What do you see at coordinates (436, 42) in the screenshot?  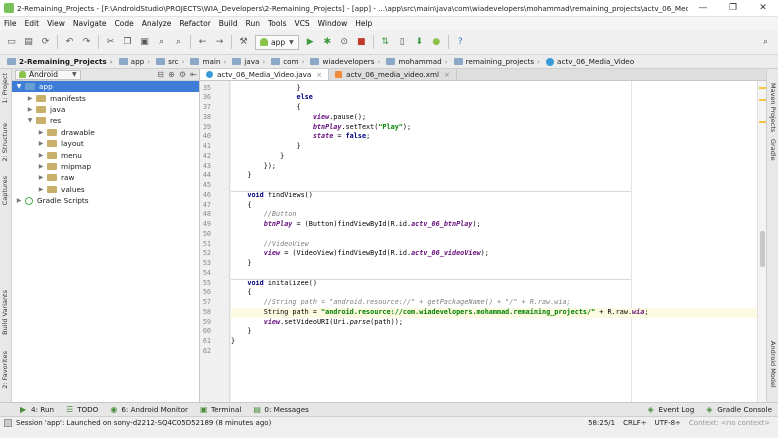 I see `android-device-monitor-icon: ●` at bounding box center [436, 42].